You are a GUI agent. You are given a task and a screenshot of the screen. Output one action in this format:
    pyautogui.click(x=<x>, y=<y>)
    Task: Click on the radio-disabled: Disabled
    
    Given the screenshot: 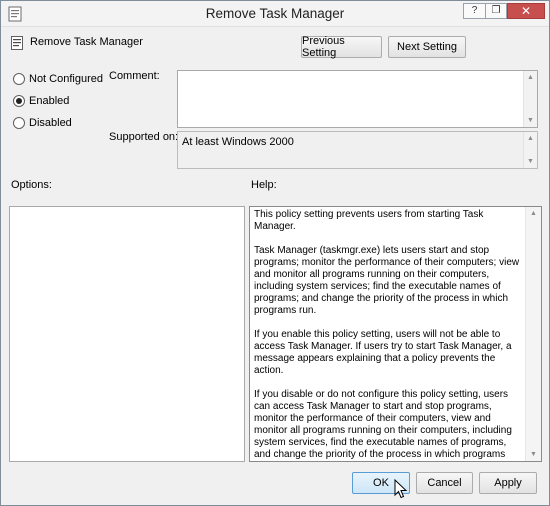 What is the action you would take?
    pyautogui.click(x=42, y=123)
    